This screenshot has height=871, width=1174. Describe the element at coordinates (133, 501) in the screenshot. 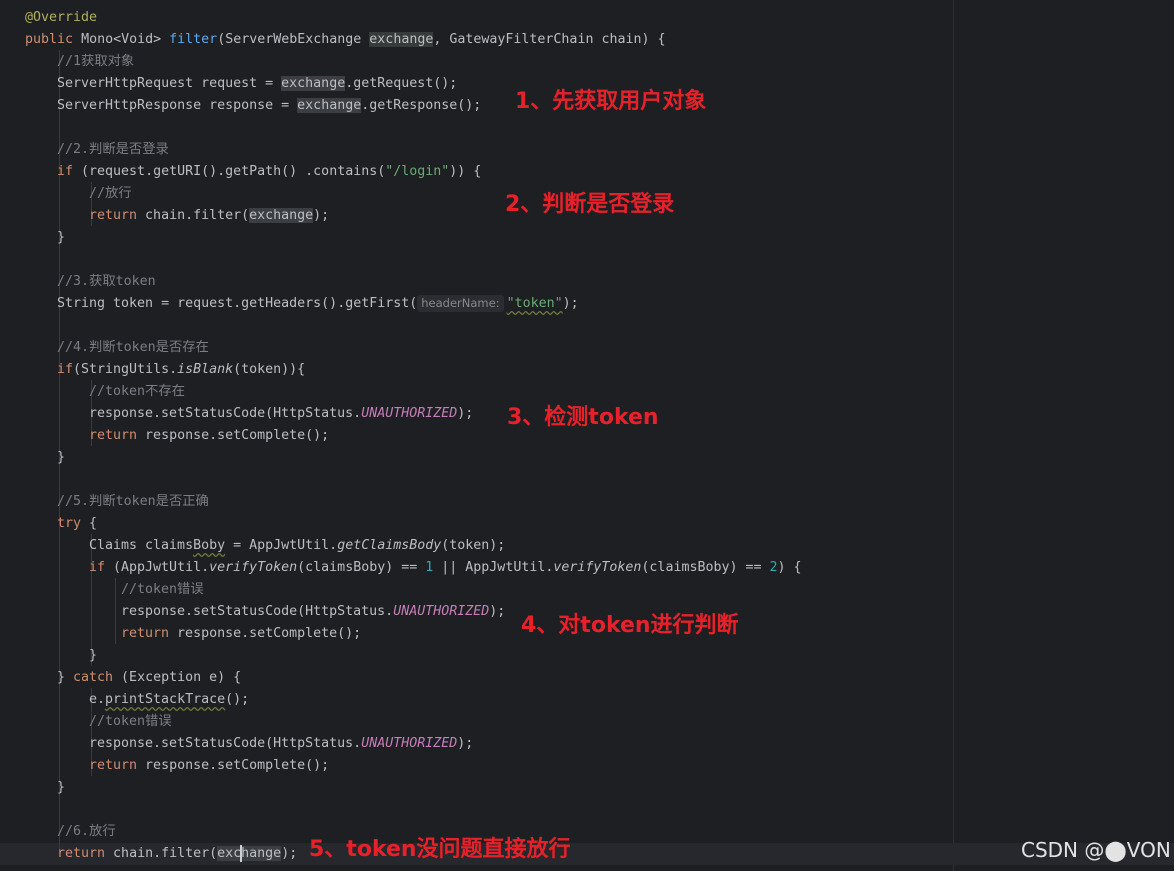

I see `code-comment: //5.判断token是否正确` at that location.